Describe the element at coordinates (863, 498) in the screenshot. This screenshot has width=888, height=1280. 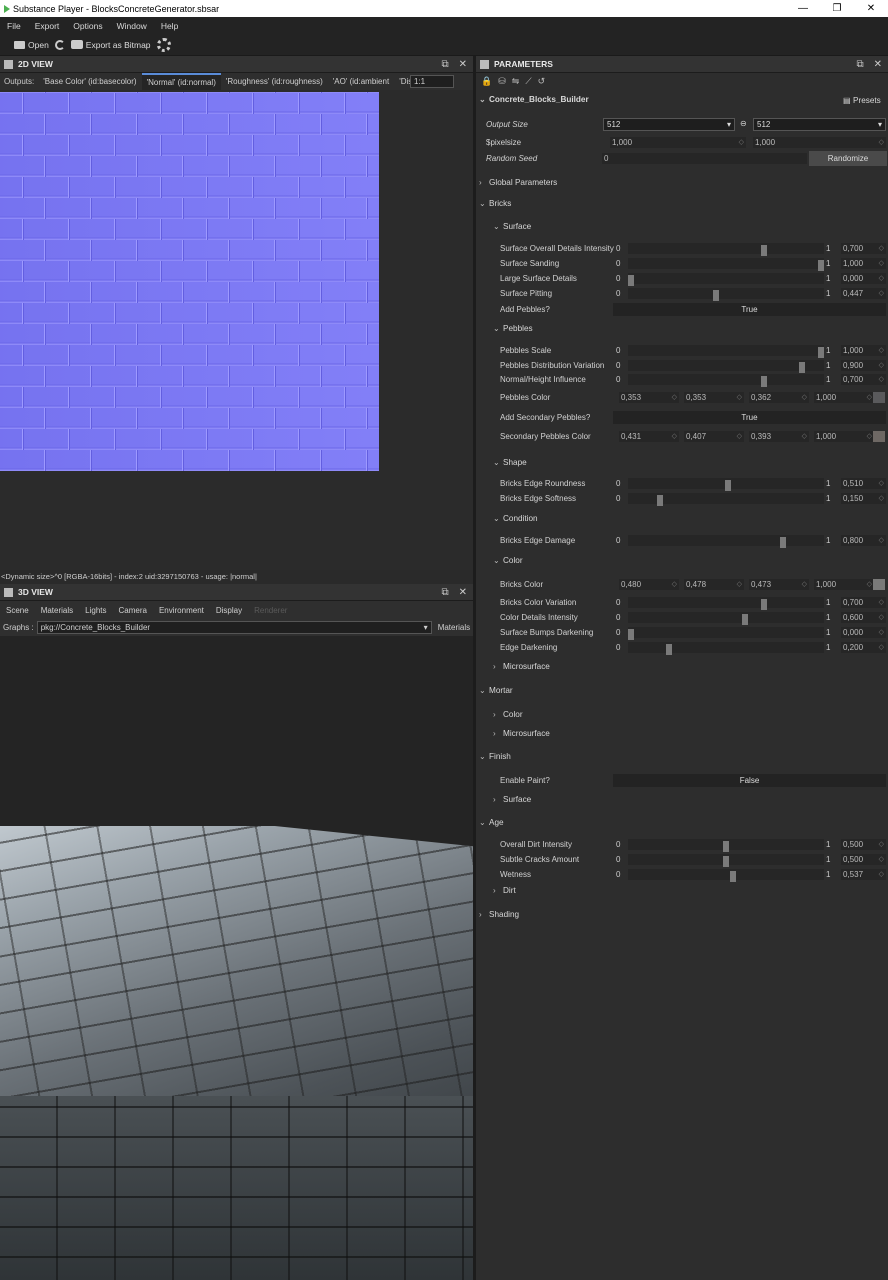
I see `slider-value-field: 0,150 ◇` at that location.